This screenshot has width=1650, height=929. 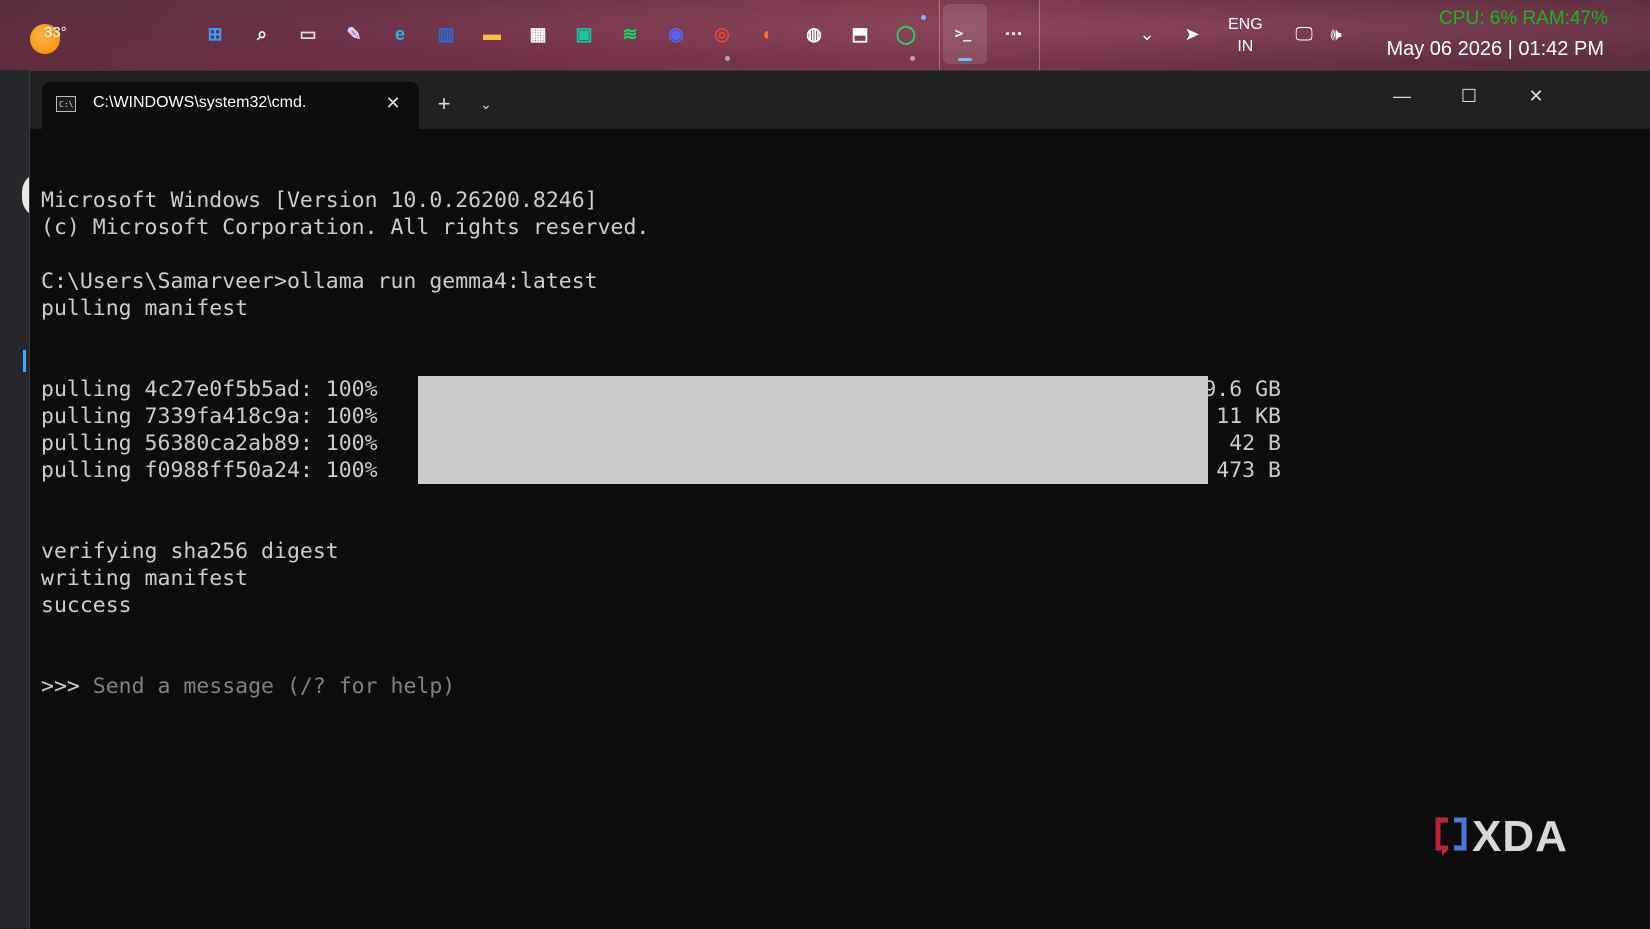 I want to click on language-indicator: ENG IN, so click(x=1245, y=36).